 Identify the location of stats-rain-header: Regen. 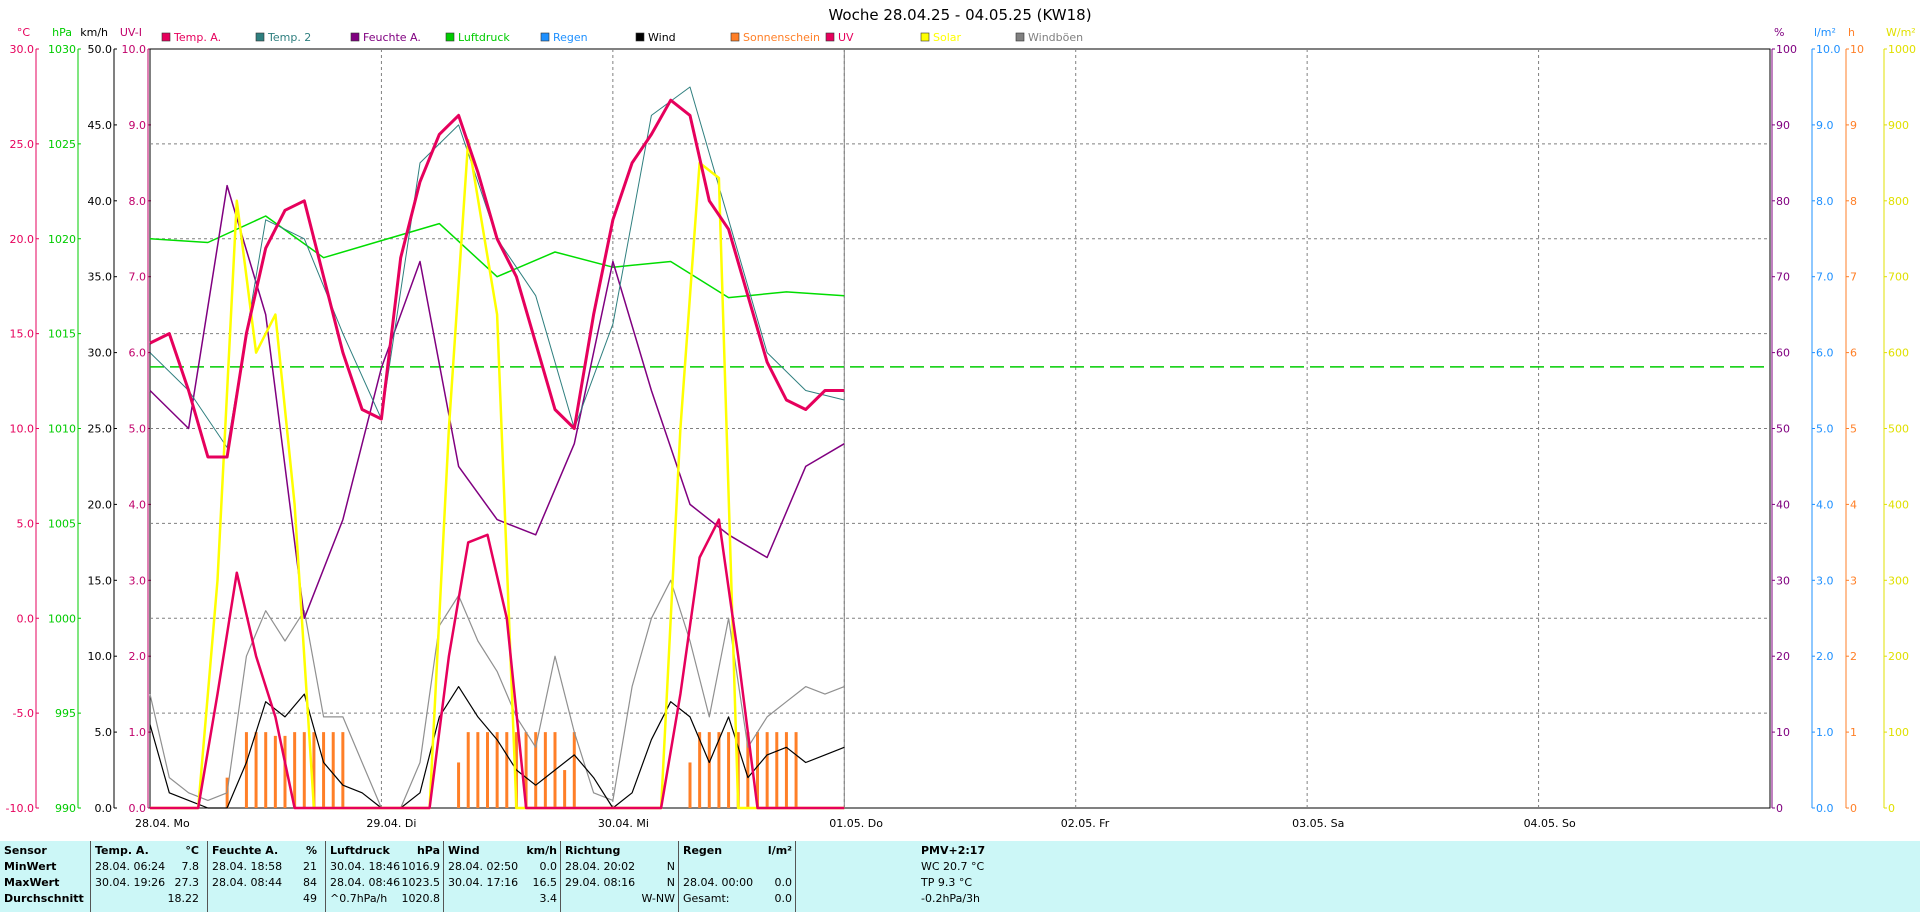
(703, 850).